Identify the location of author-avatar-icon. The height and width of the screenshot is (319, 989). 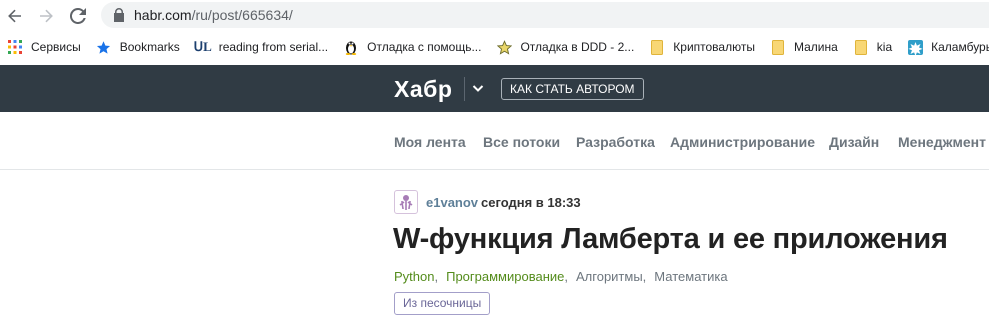
(406, 202).